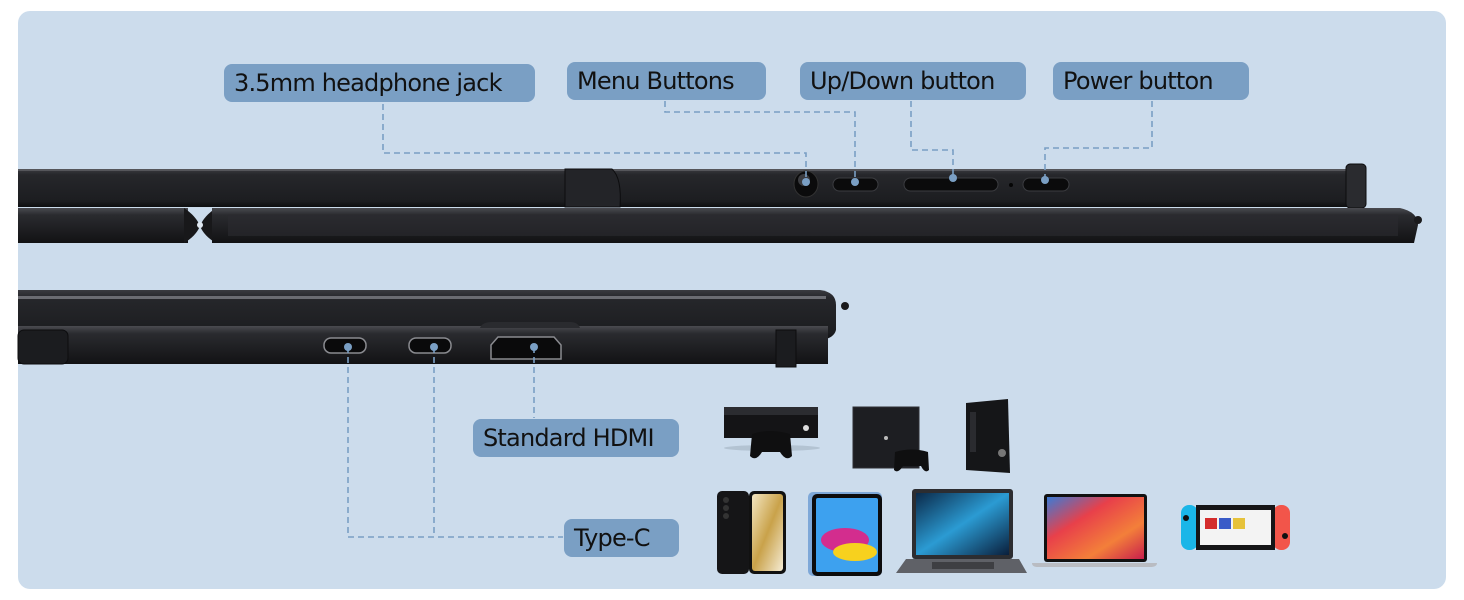 The width and height of the screenshot is (1464, 600). I want to click on laptop-icon, so click(961, 531).